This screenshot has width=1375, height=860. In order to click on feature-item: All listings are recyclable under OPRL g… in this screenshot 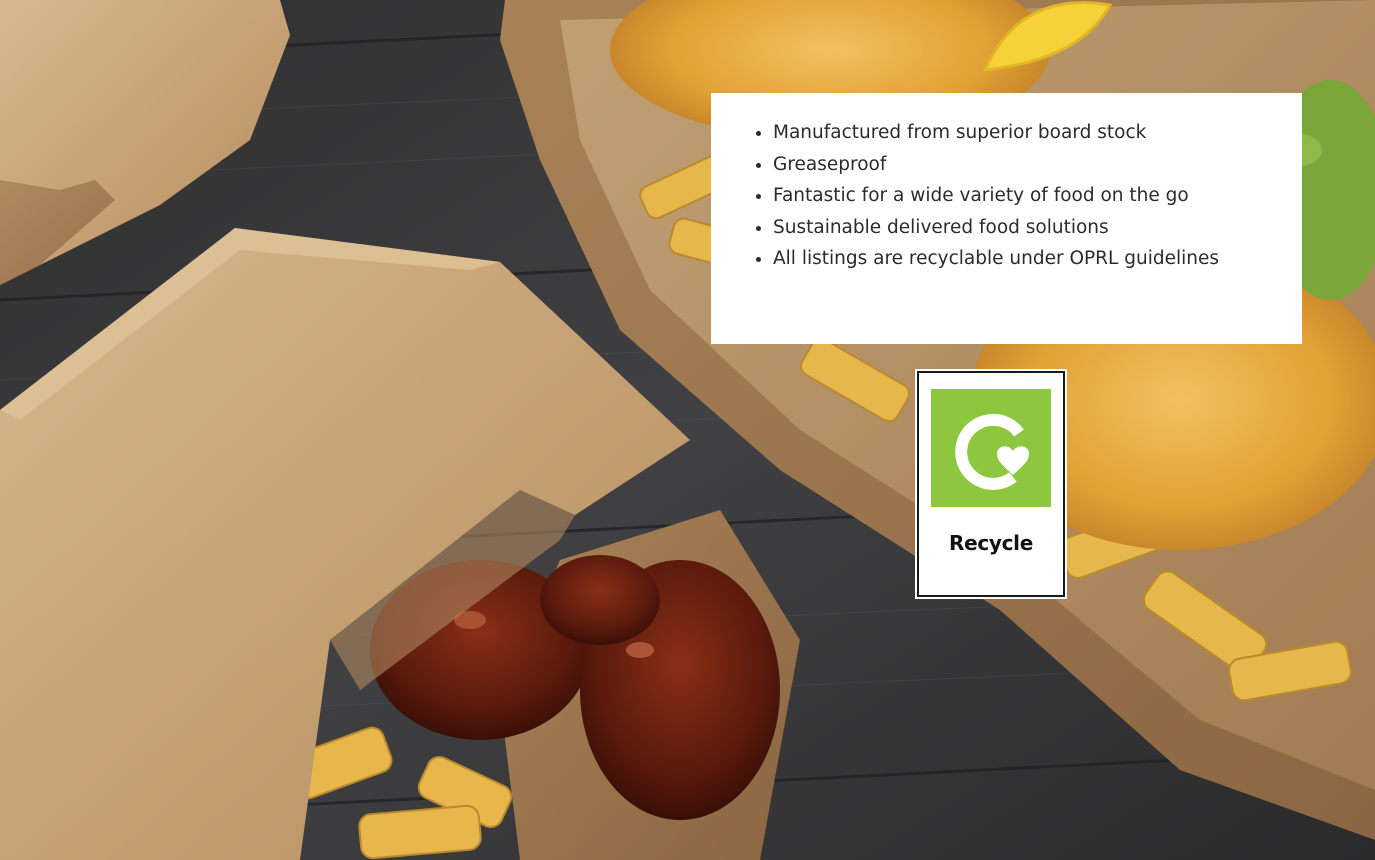, I will do `click(1027, 259)`.